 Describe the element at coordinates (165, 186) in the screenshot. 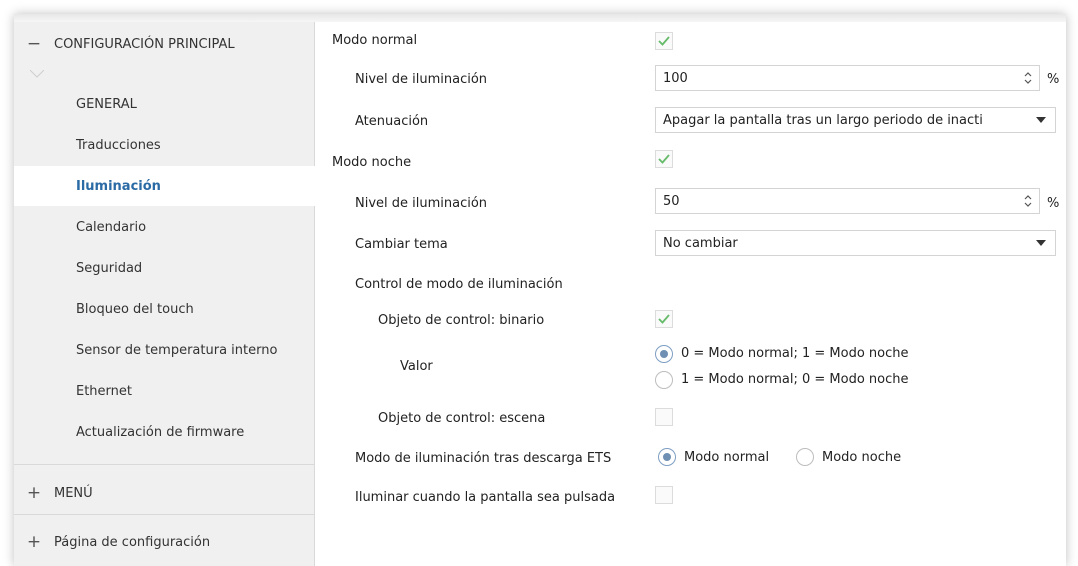

I see `sidebar-item-iluminacion: Iluminación` at that location.